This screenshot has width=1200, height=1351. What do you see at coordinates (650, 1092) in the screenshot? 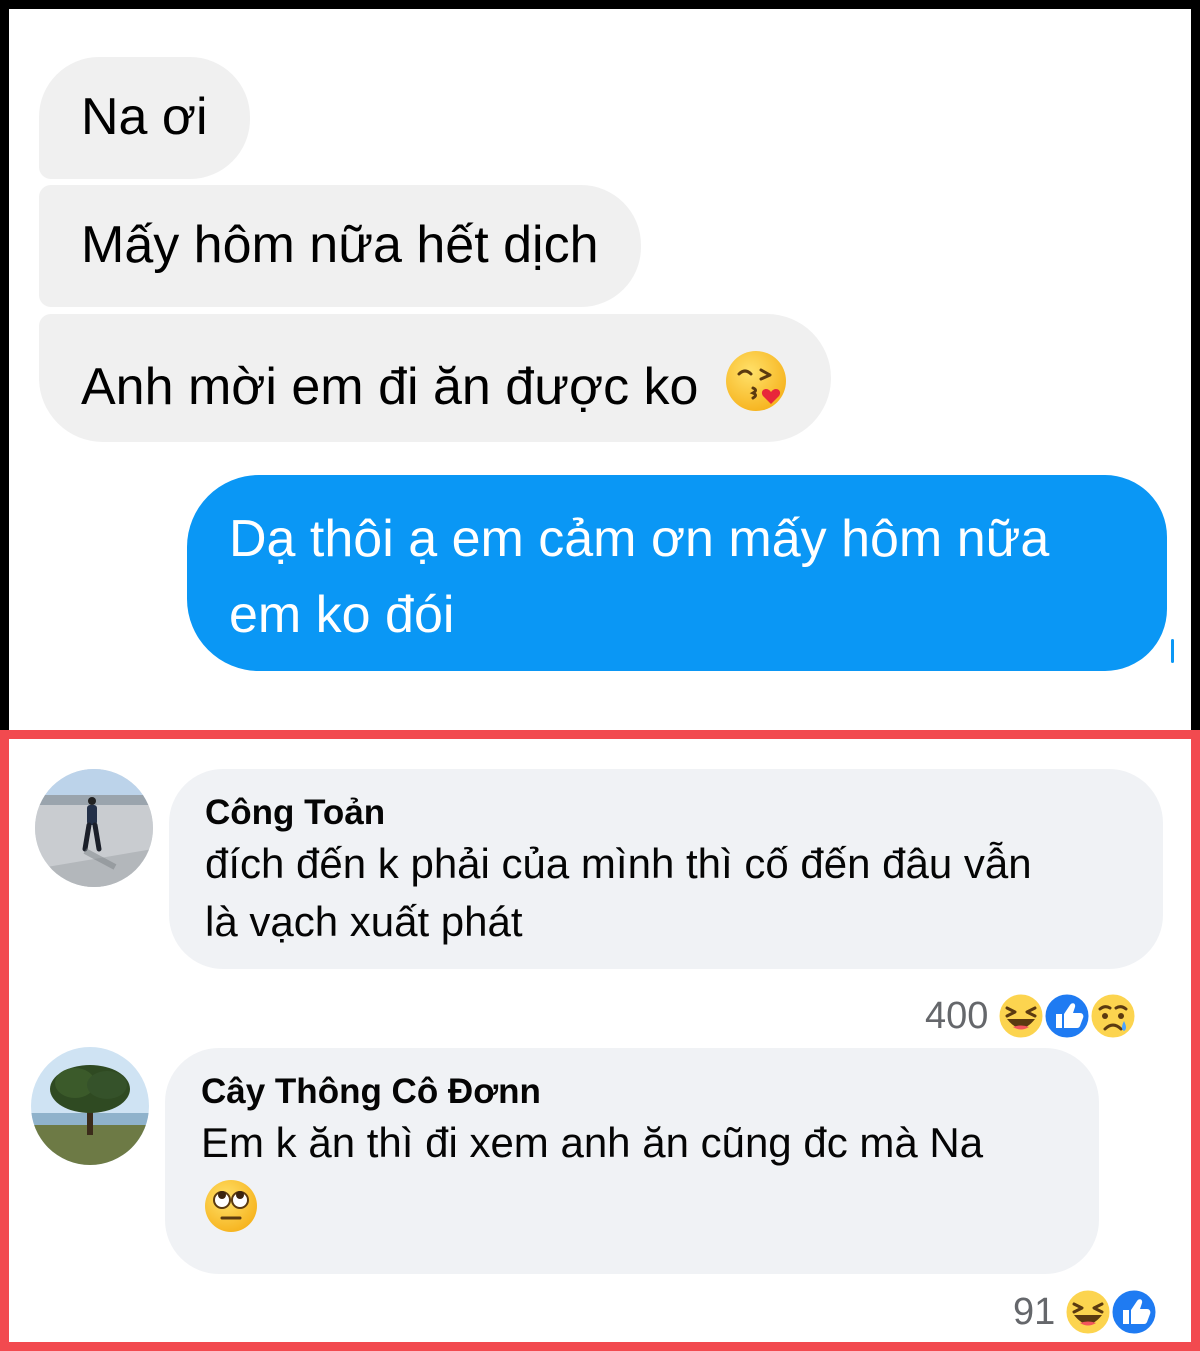
I see `comment-author: Cây Thông Cô Đơnn` at bounding box center [650, 1092].